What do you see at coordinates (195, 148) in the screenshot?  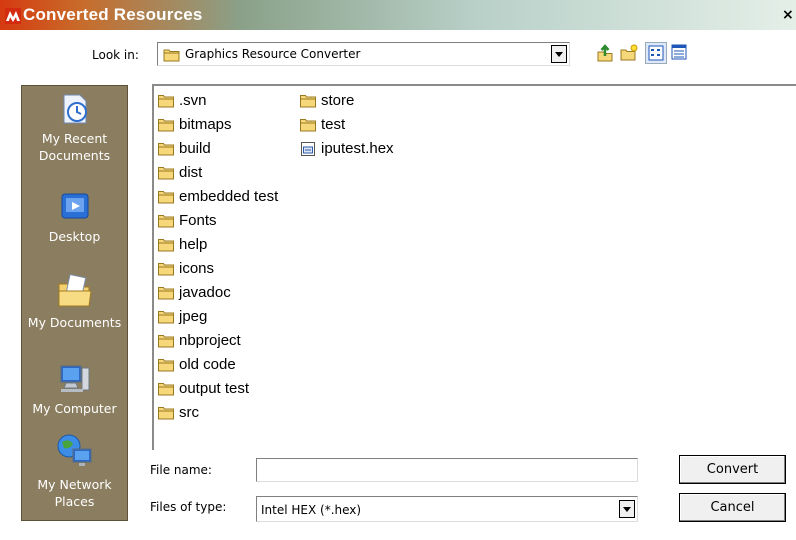 I see `item-name: build` at bounding box center [195, 148].